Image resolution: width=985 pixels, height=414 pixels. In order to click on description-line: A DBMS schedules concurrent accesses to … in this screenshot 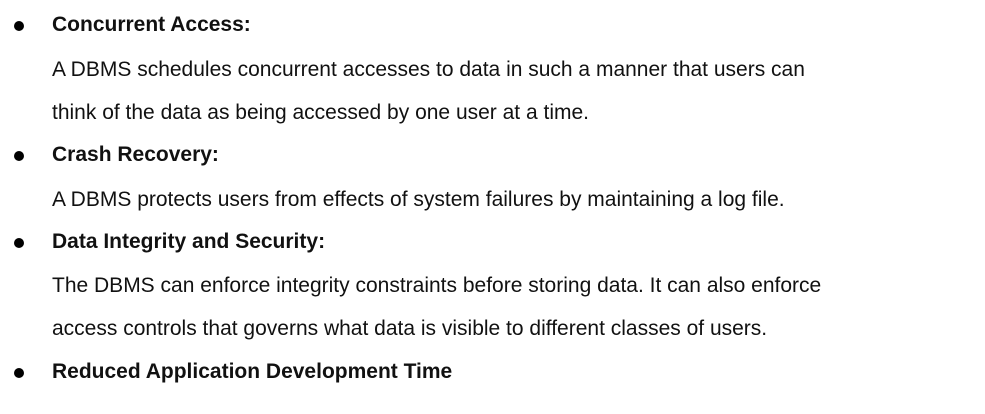, I will do `click(428, 69)`.